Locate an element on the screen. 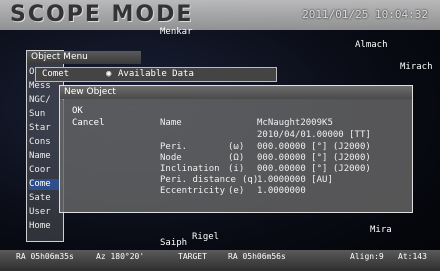  star-label-rigel: Rigel is located at coordinates (206, 237).